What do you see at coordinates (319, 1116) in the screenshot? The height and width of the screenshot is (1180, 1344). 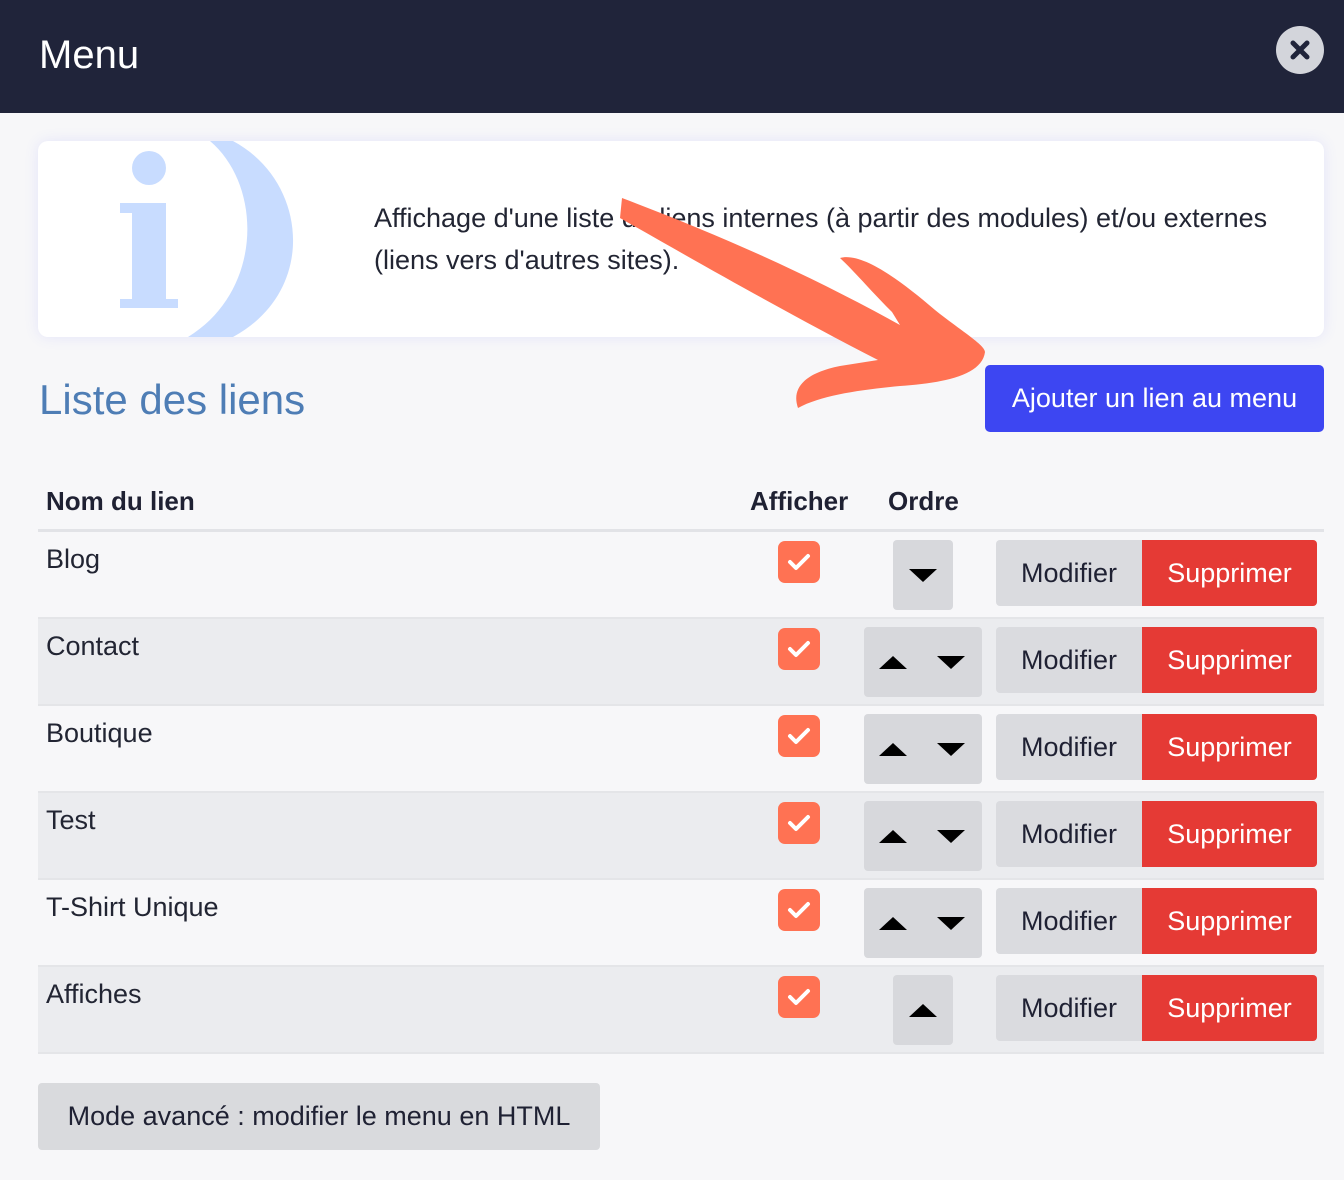 I see `advanced-mode-button: Mode avancé : modifier le menu en HTML` at bounding box center [319, 1116].